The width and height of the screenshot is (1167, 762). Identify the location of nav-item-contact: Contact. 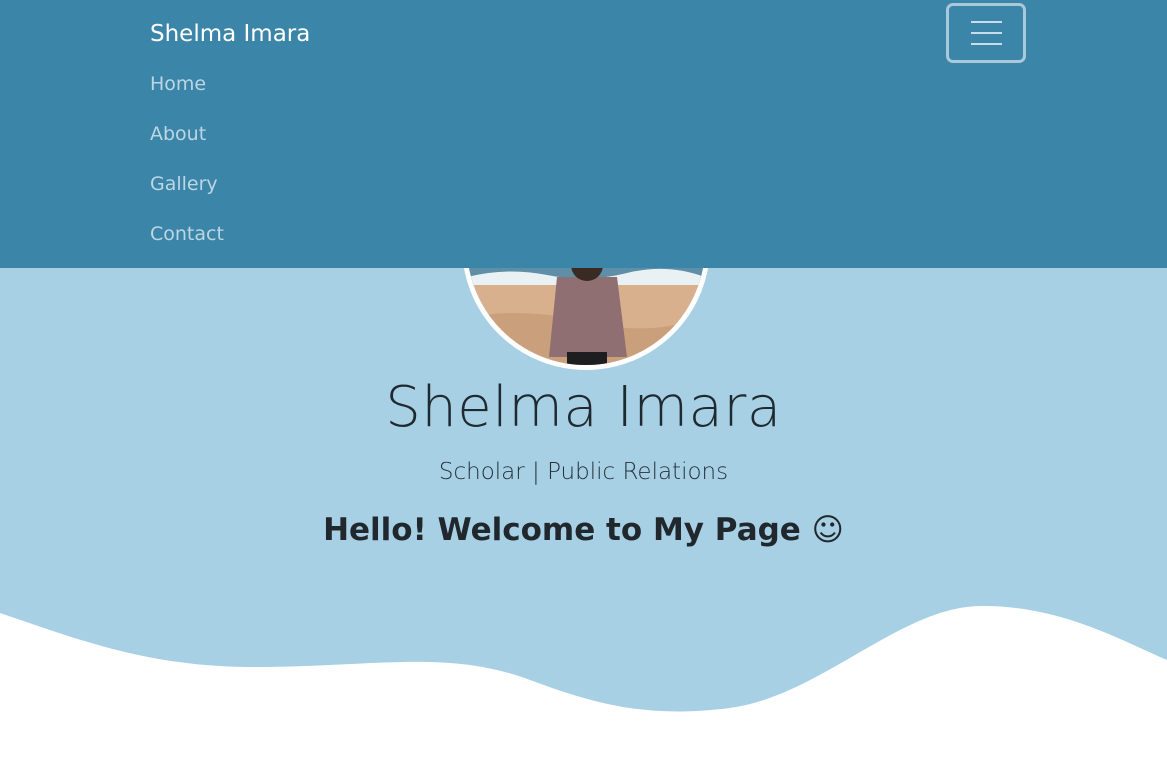
(187, 241).